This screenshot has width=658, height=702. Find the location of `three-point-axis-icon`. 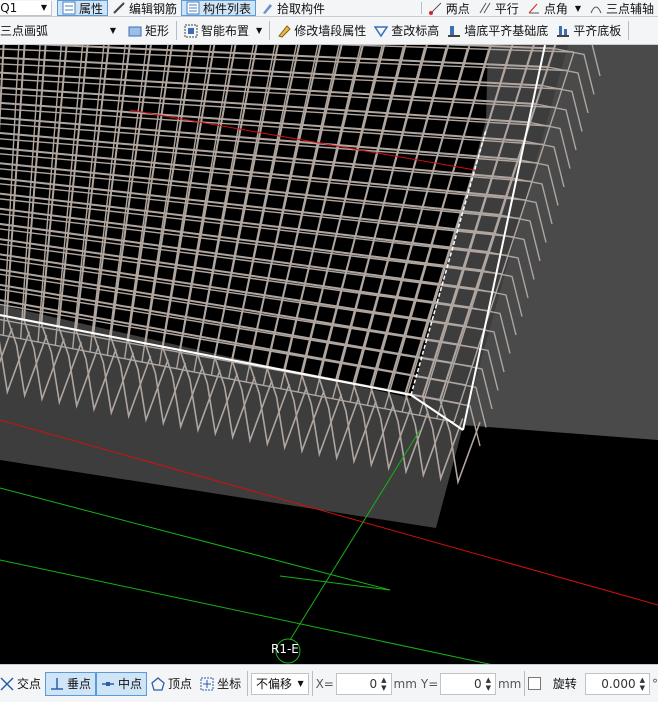

three-point-axis-icon is located at coordinates (596, 8).